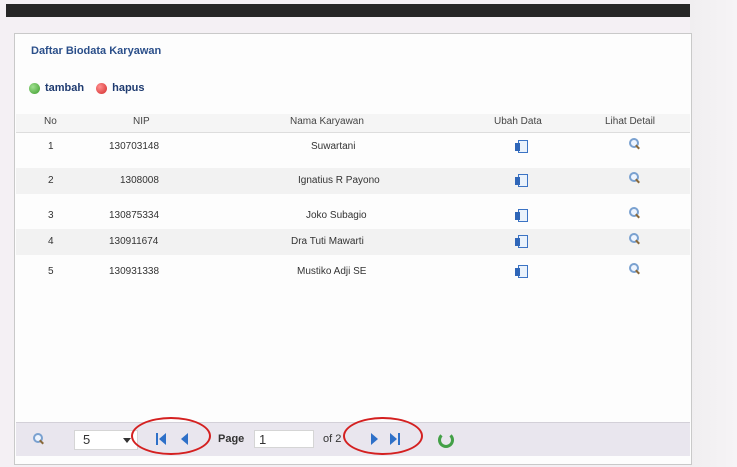 The height and width of the screenshot is (467, 737). Describe the element at coordinates (231, 439) in the screenshot. I see `page-label: Page` at that location.